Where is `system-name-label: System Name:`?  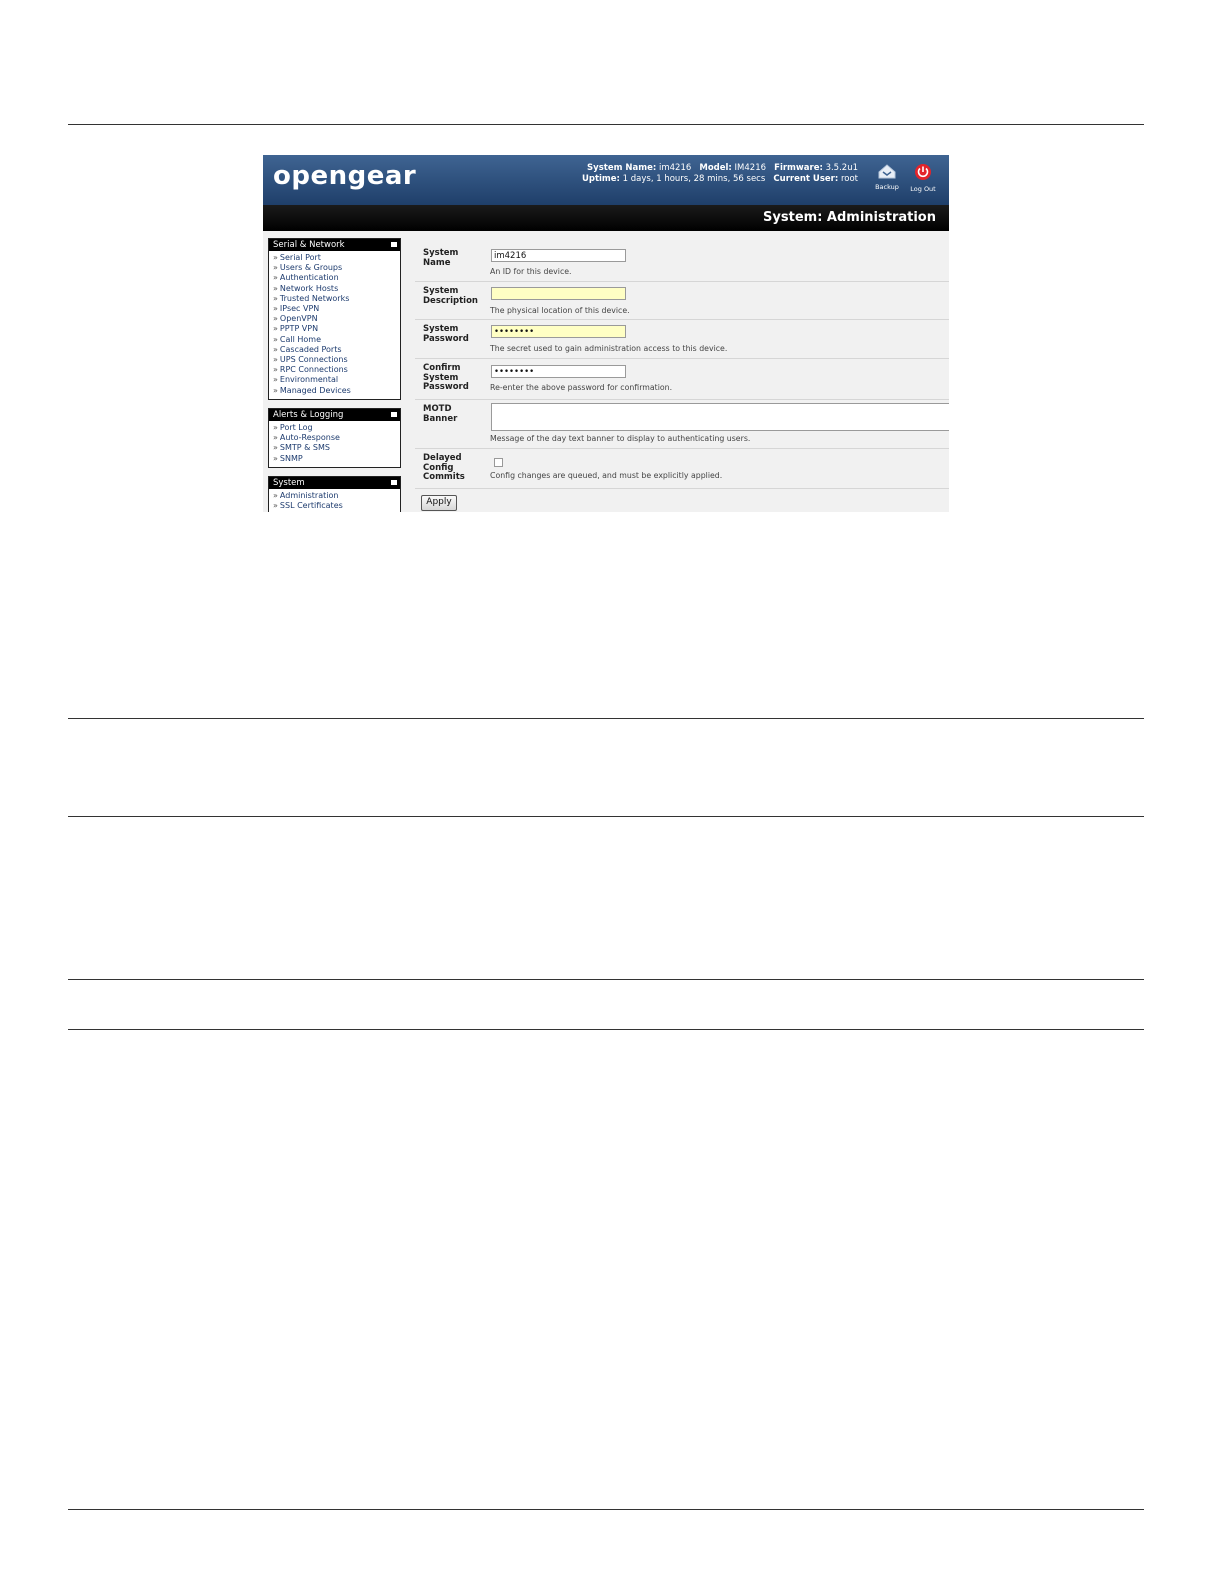
system-name-label: System Name: is located at coordinates (622, 168).